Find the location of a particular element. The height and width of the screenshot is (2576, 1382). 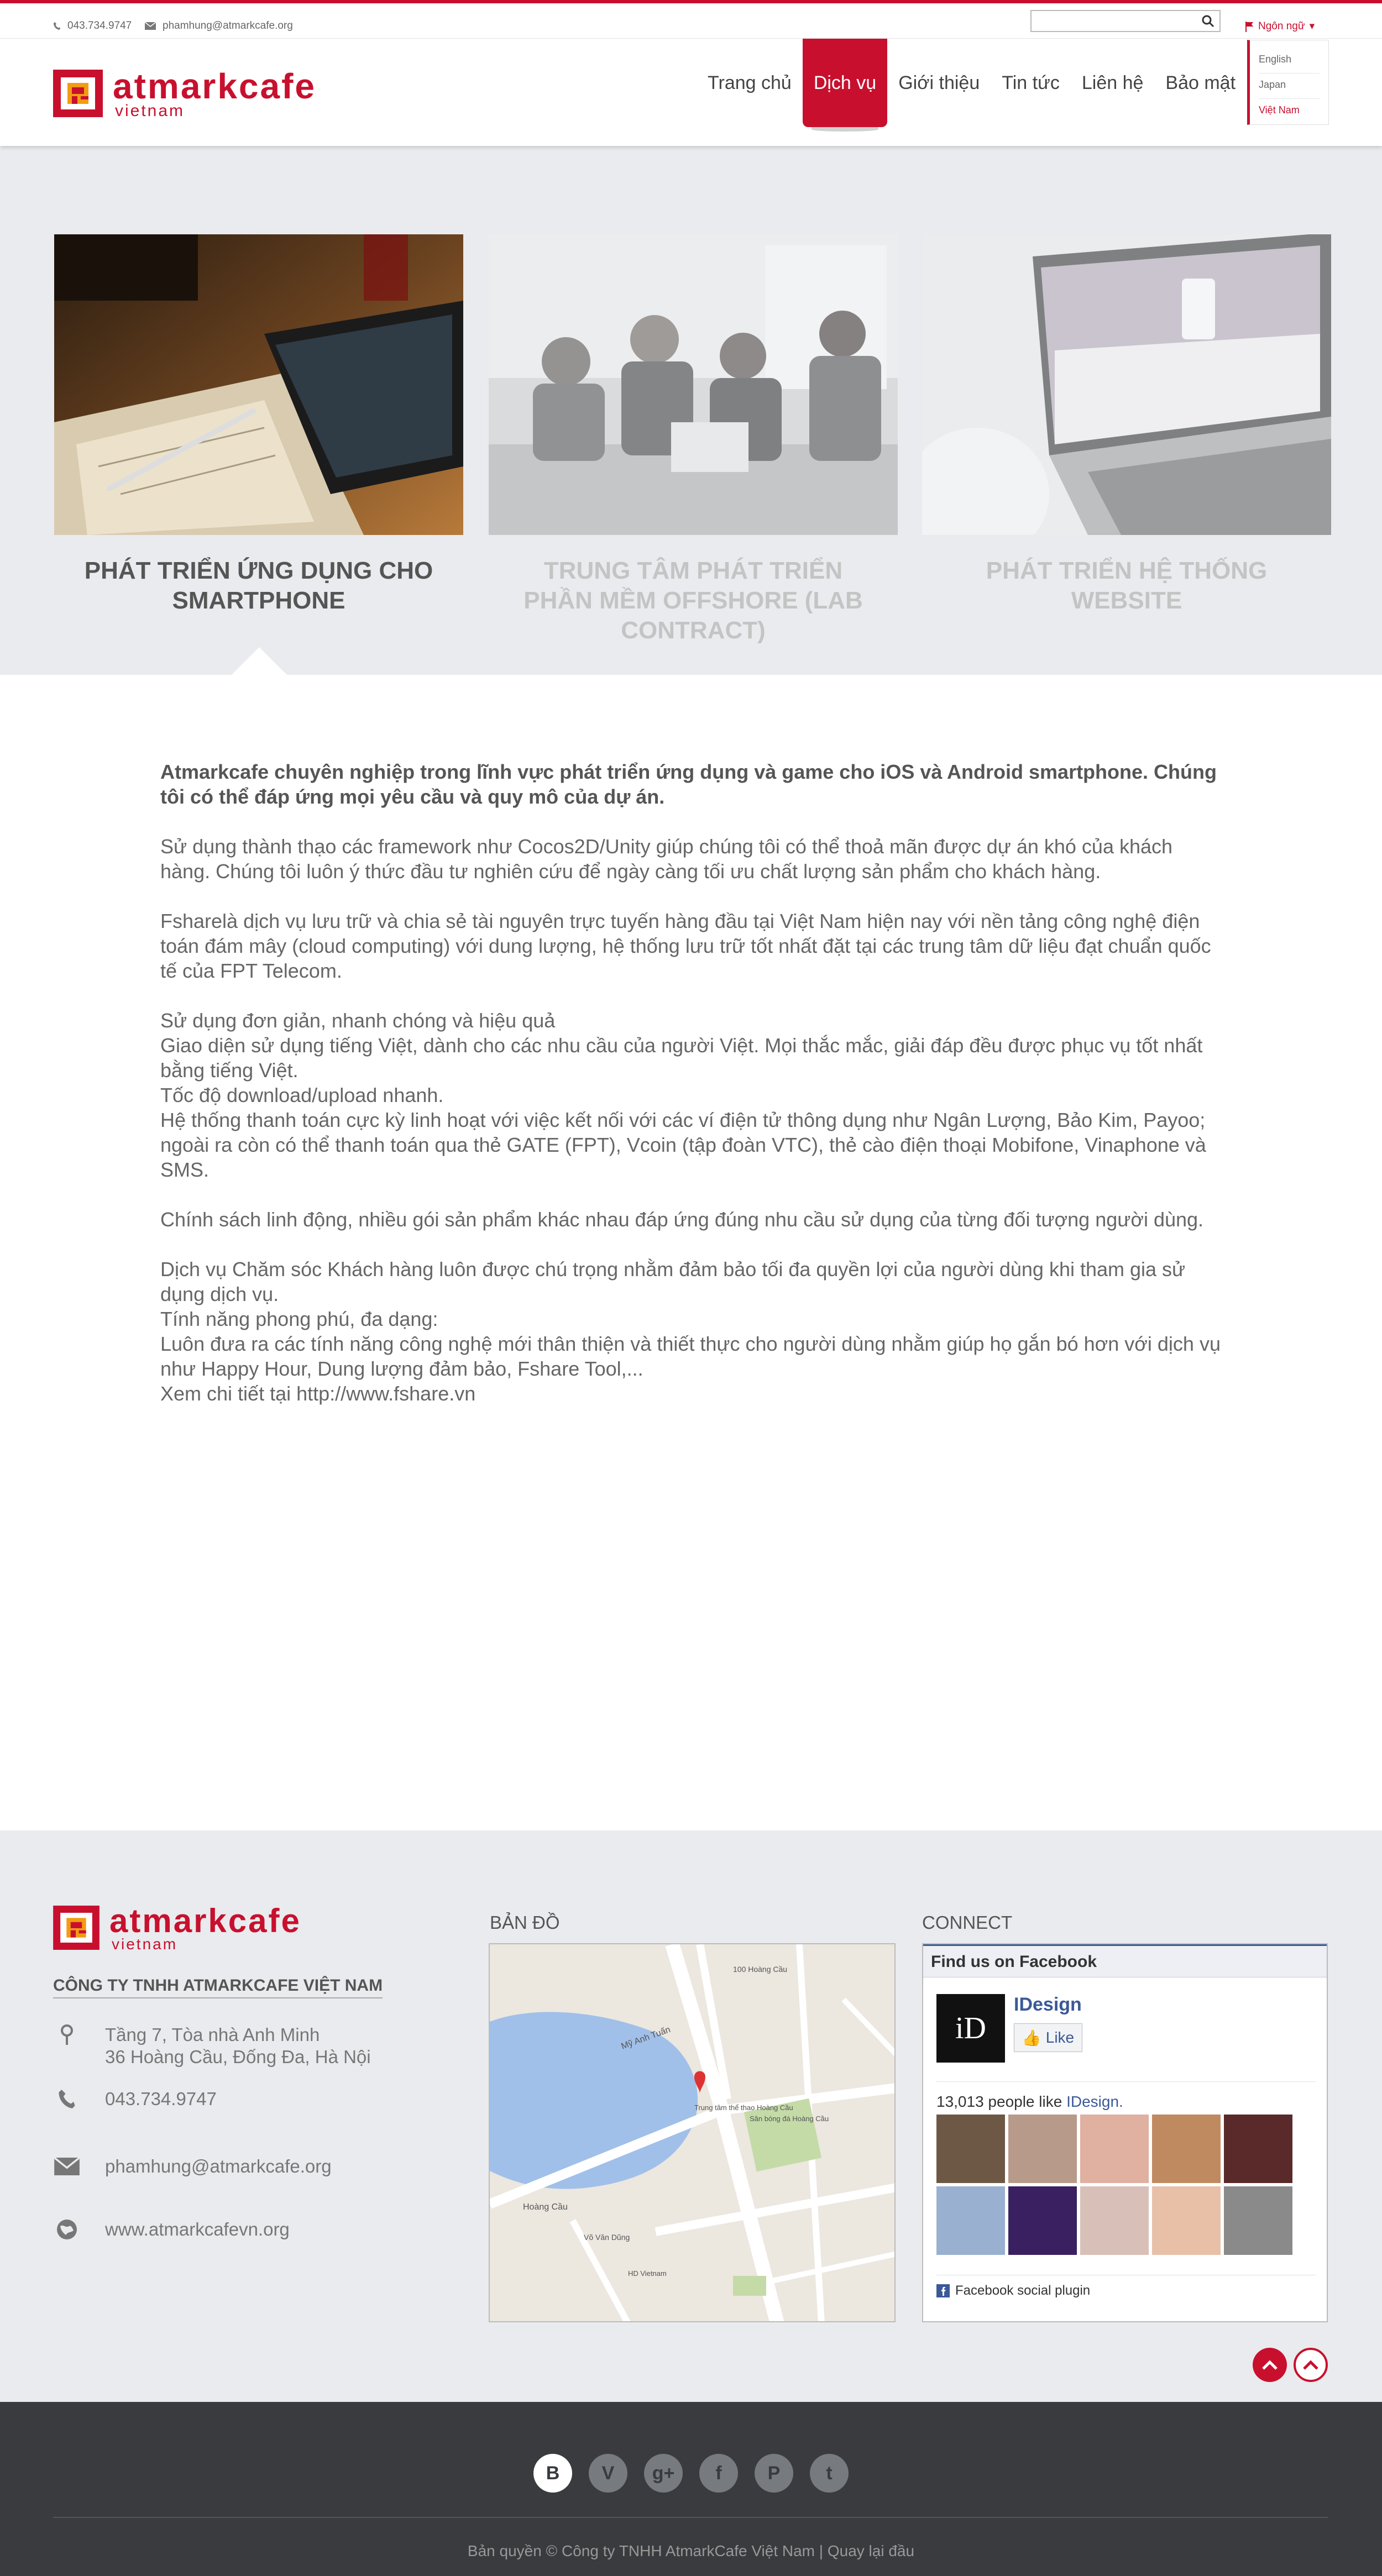

content-line: Xem chi tiết tại http://www.fshare.vn is located at coordinates (318, 1393).